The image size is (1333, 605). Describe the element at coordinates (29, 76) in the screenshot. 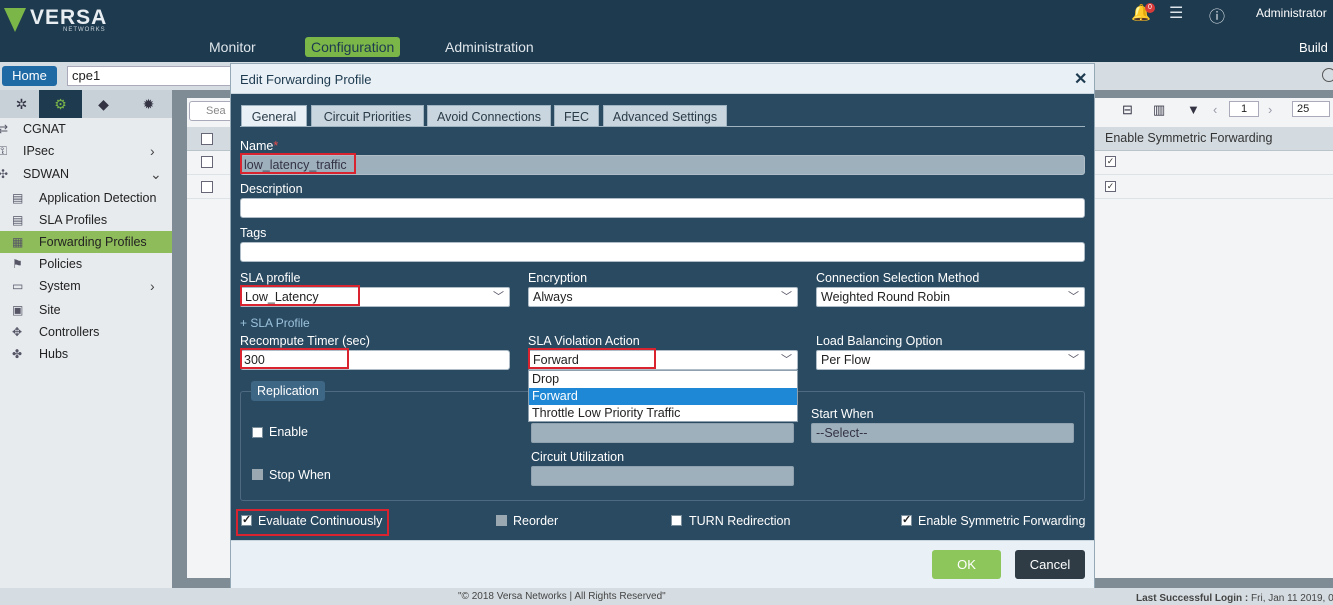

I see `home-button: Home` at that location.